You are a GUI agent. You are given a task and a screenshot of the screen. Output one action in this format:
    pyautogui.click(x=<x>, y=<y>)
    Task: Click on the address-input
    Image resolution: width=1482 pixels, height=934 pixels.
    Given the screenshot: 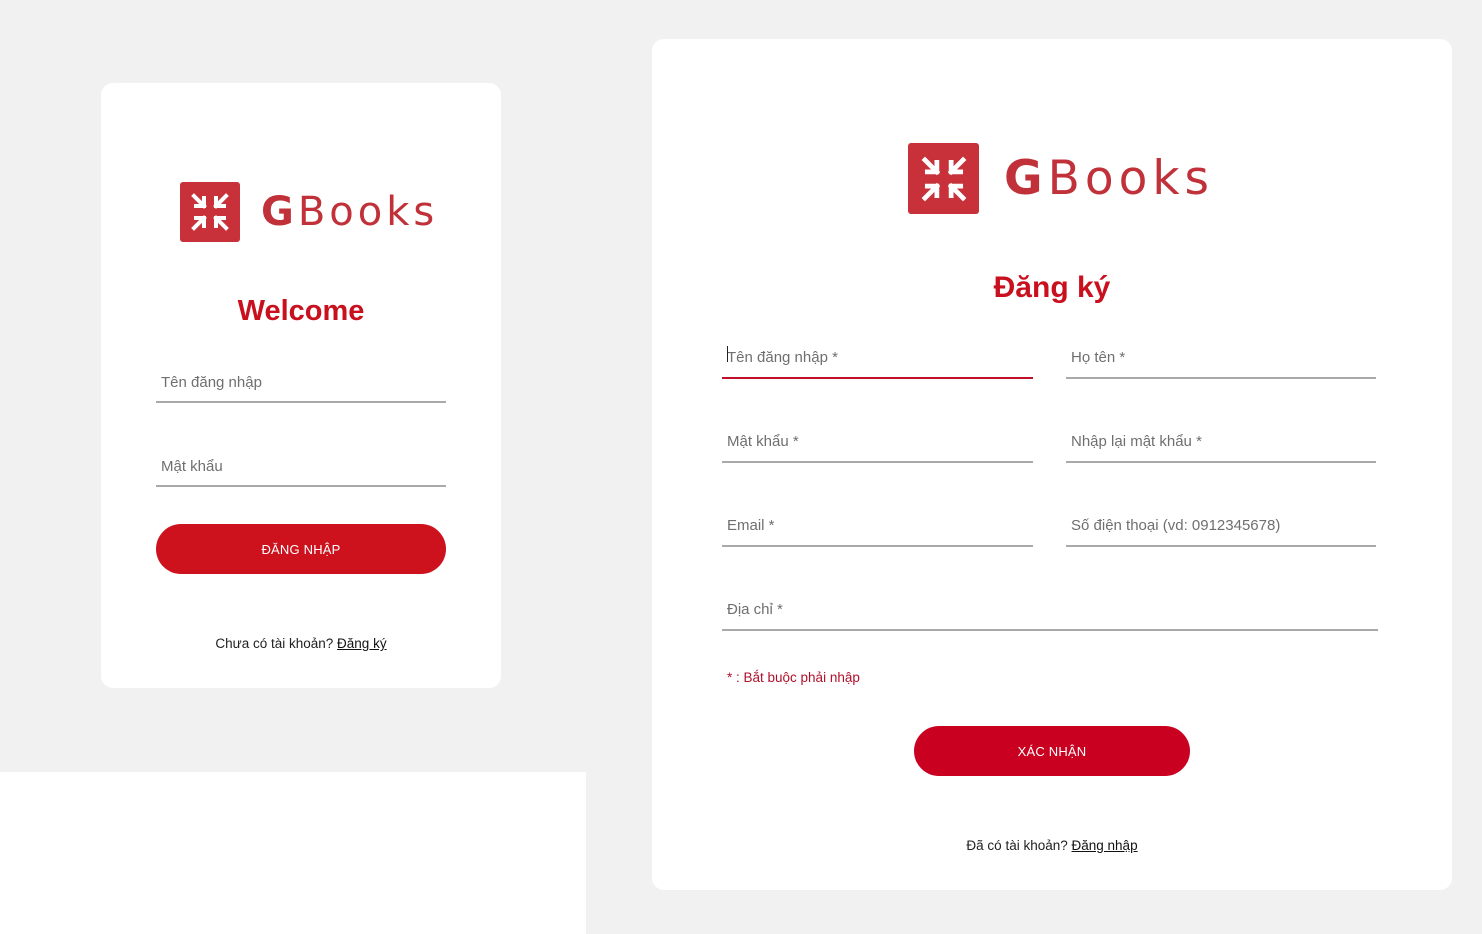 What is the action you would take?
    pyautogui.click(x=1050, y=609)
    